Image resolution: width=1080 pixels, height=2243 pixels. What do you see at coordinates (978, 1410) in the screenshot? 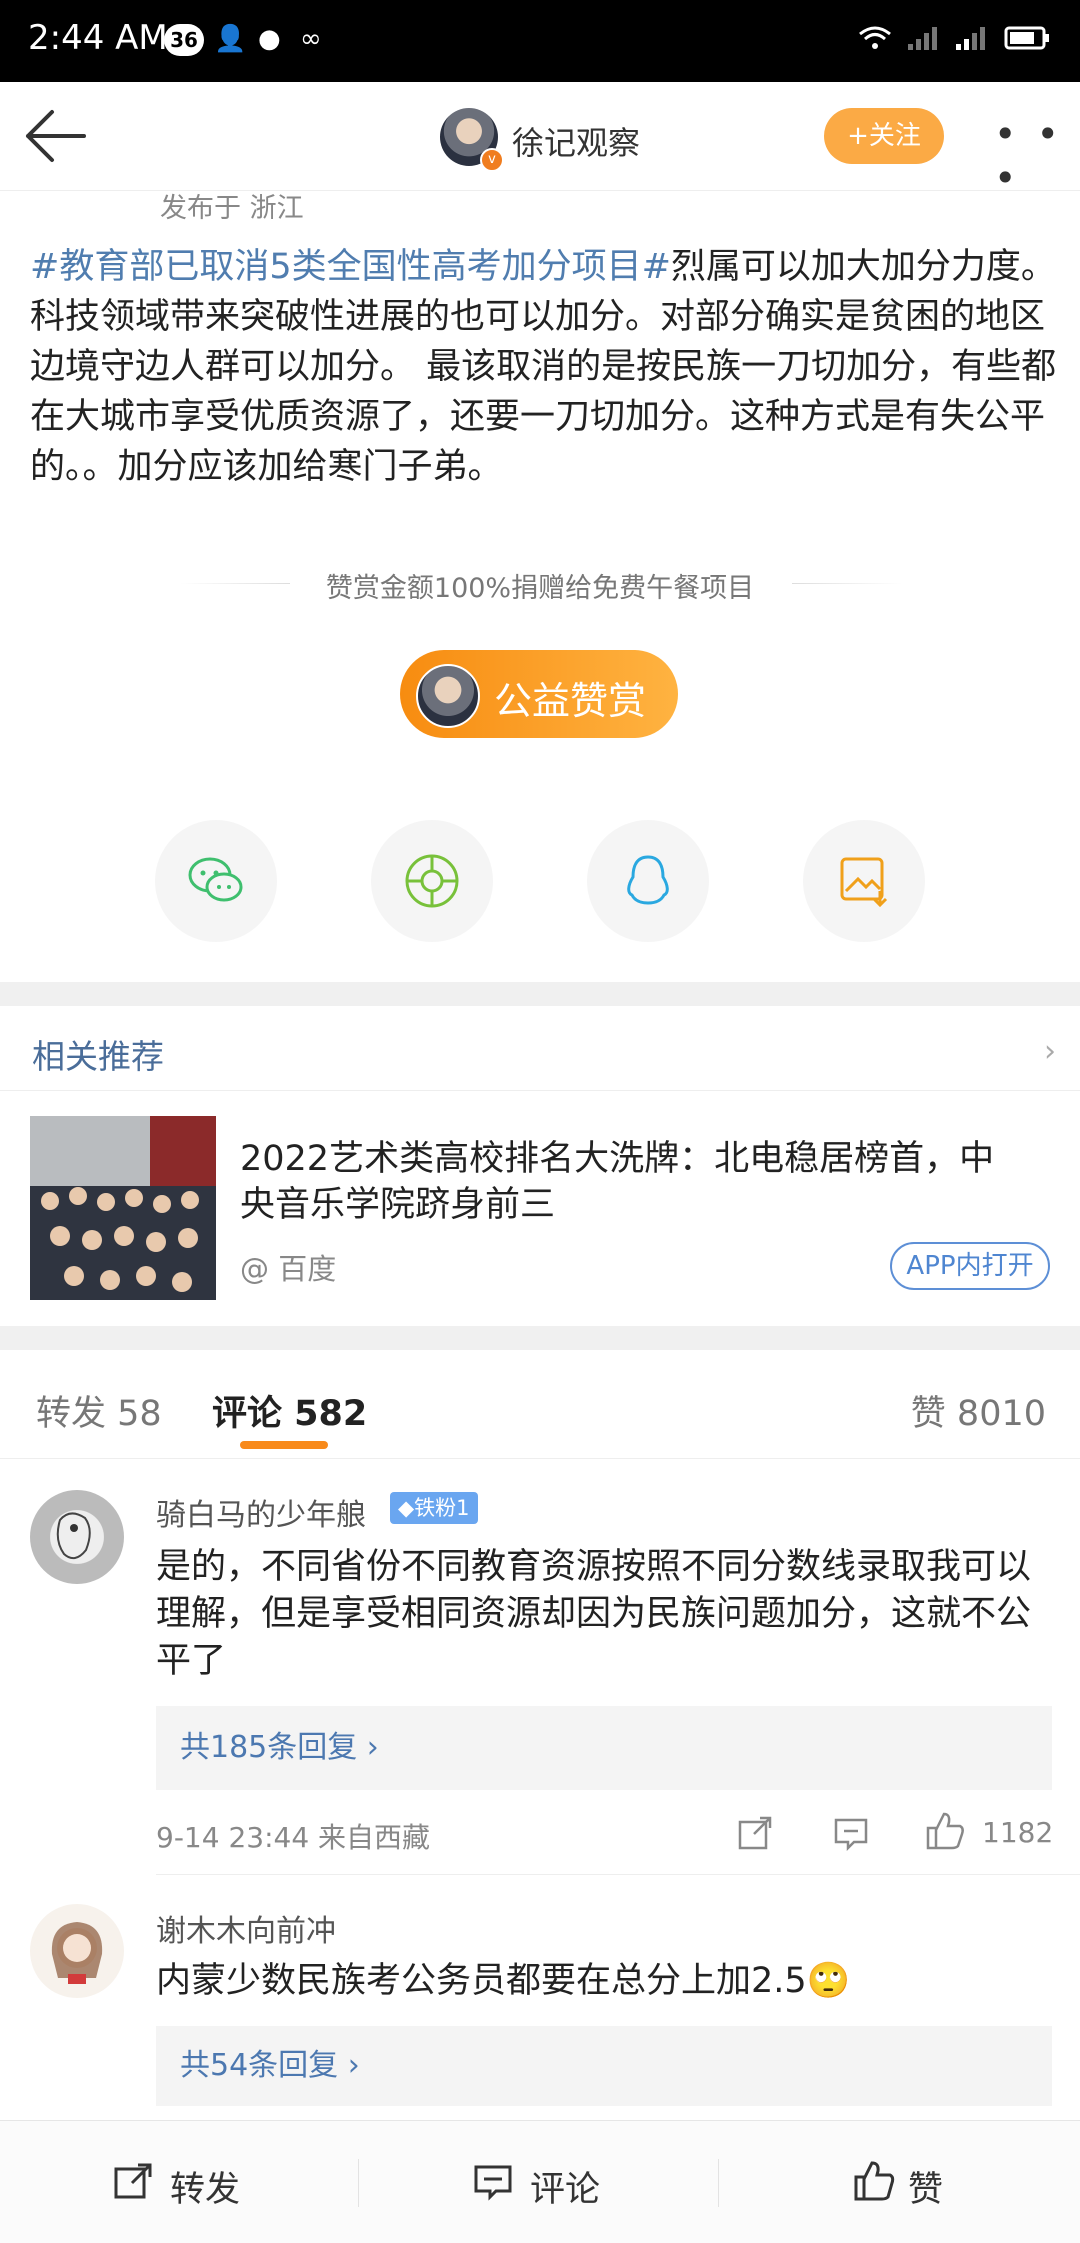
I see `tab-like: 赞 8010` at bounding box center [978, 1410].